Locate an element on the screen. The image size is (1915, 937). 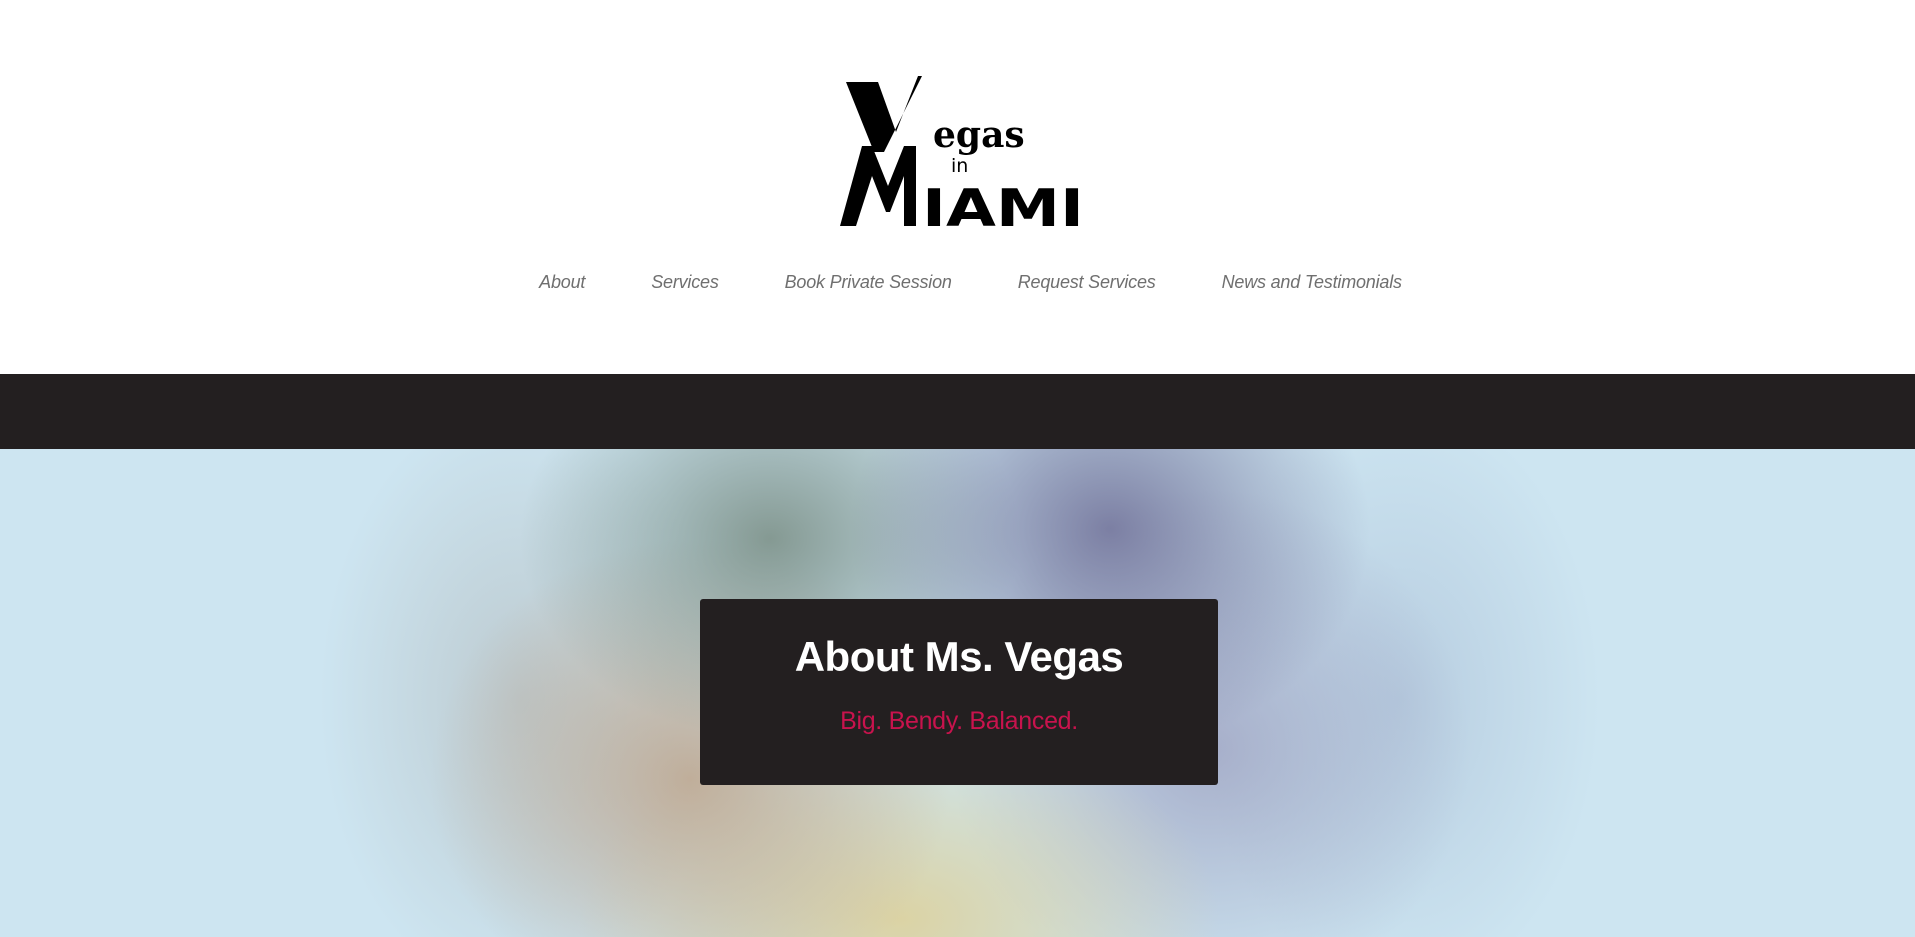
nav-about: About is located at coordinates (562, 282).